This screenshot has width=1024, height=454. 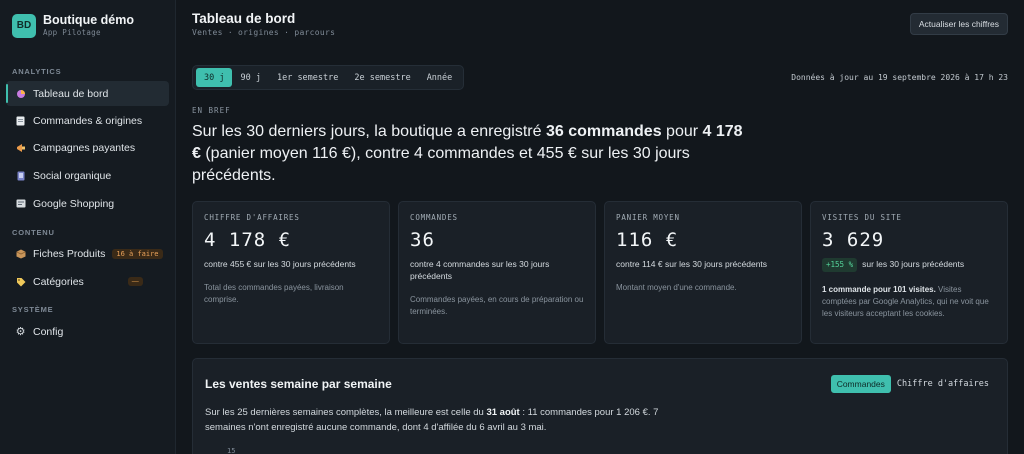 I want to click on toggle-revenue: Chiffre d'affaires, so click(x=943, y=384).